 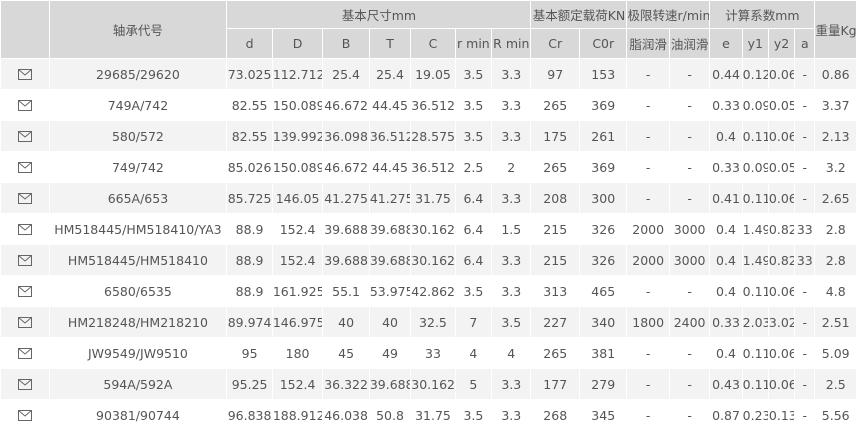 I want to click on header-icon-col, so click(x=25, y=29).